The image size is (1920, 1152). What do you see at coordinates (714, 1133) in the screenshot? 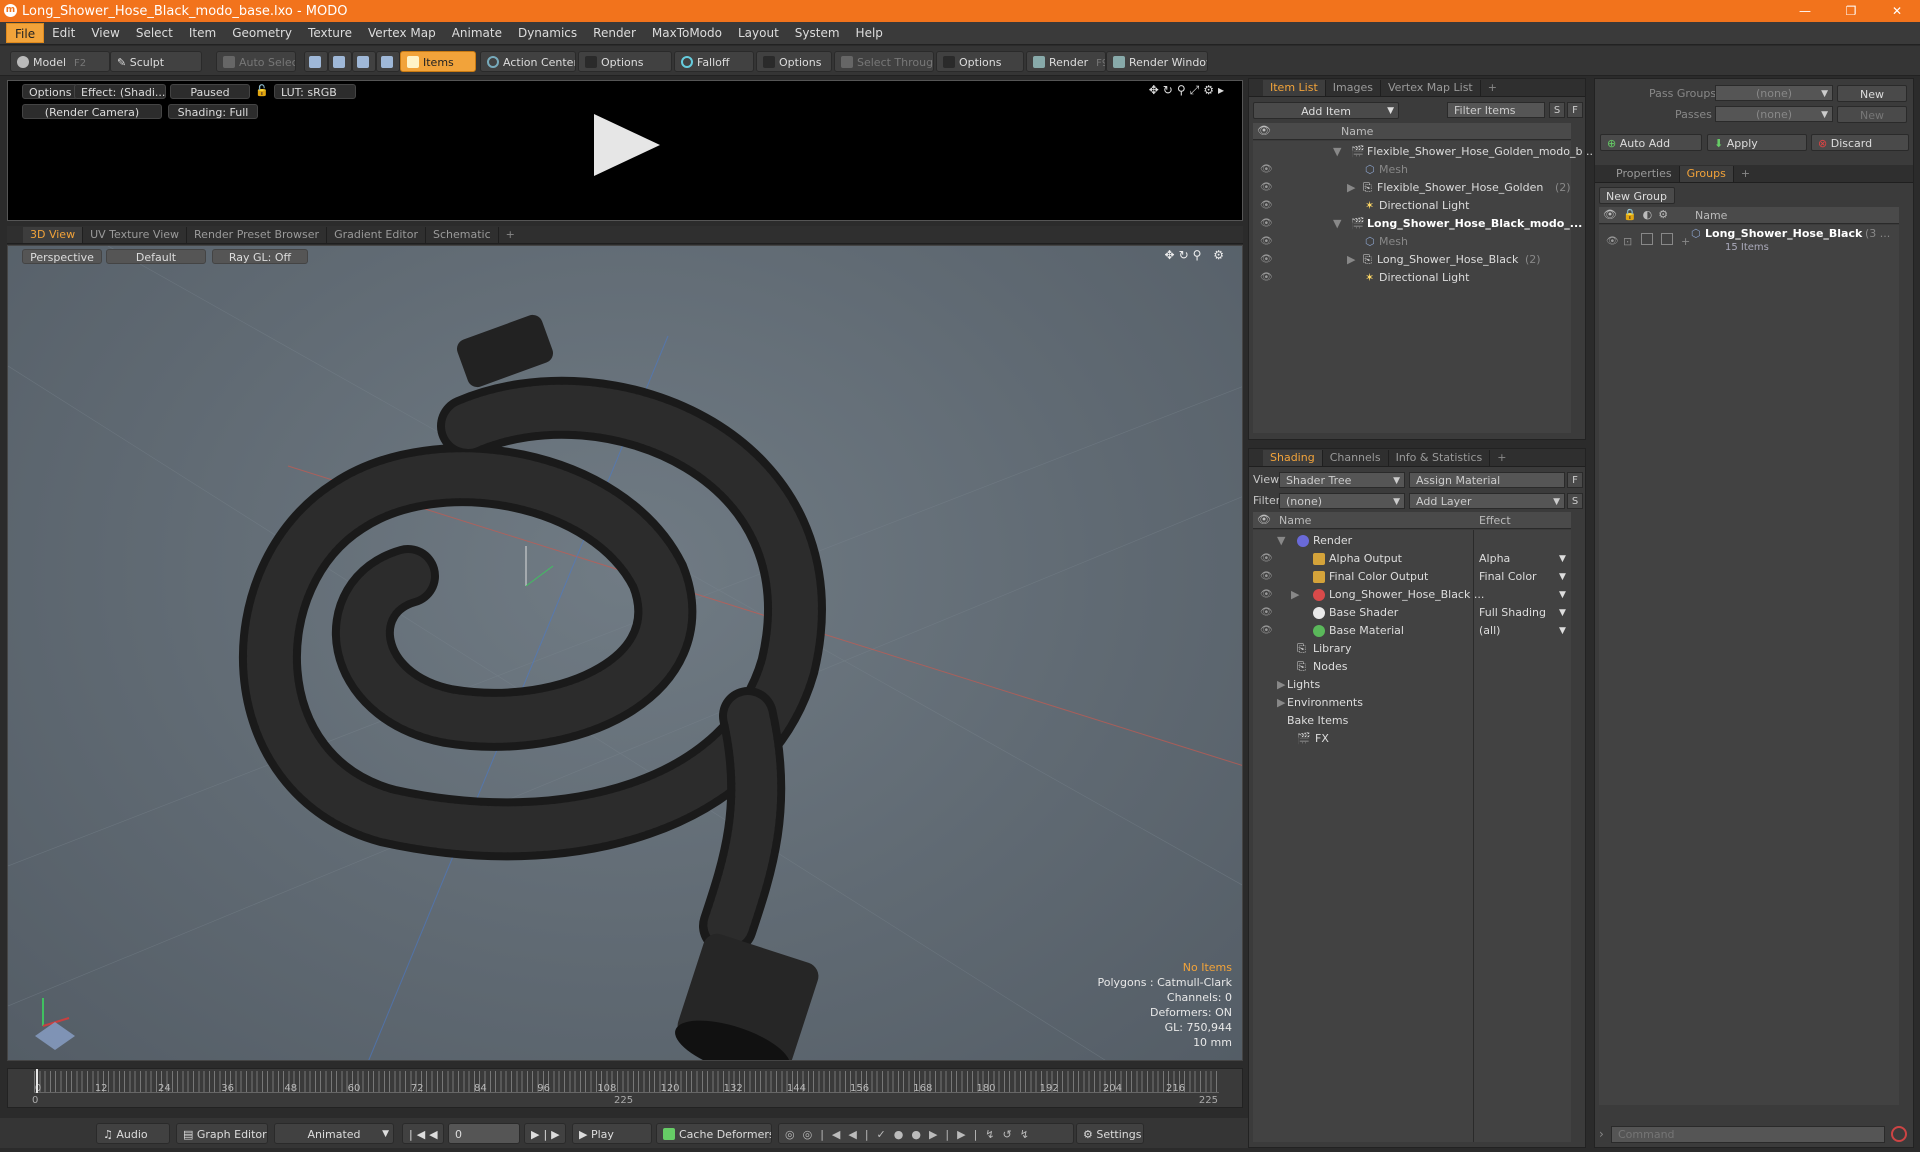
I see `cache-deformers-button: Cache Deformers` at bounding box center [714, 1133].